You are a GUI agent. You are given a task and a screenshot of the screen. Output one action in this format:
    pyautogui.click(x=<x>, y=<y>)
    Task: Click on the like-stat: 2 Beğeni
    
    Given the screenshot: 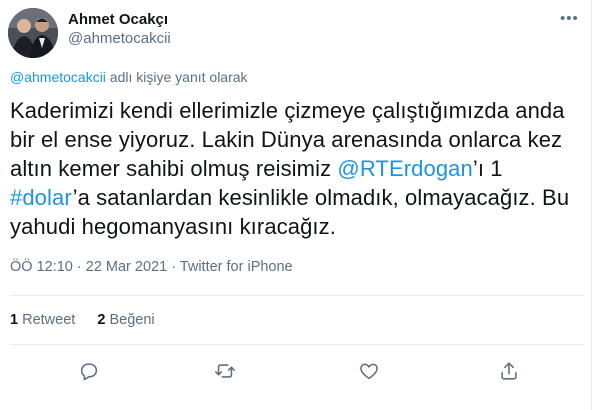 What is the action you would take?
    pyautogui.click(x=125, y=320)
    